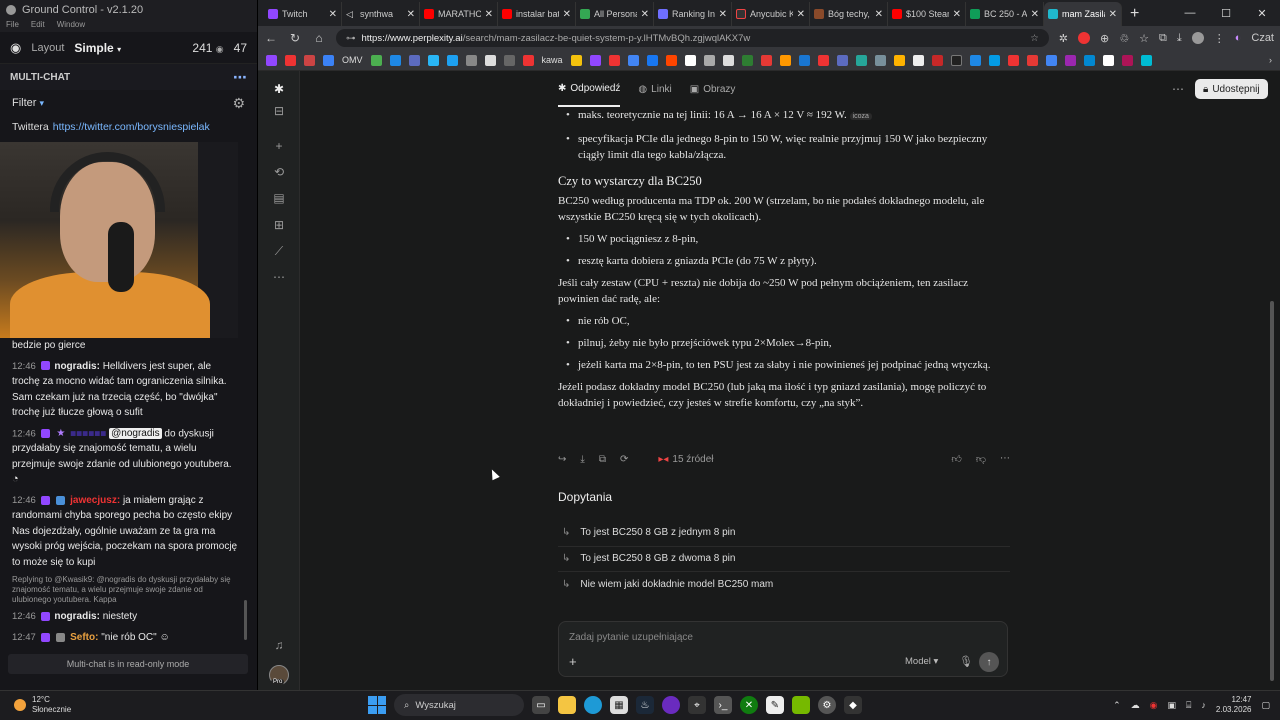 The image size is (1280, 720). I want to click on more-icon: ⋯, so click(1005, 459).